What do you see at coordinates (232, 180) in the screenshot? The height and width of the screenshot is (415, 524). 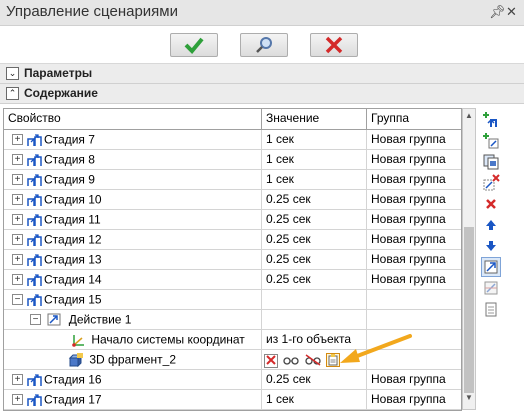 I see `table-row: + Стадия 9 1 сек Новая группа` at bounding box center [232, 180].